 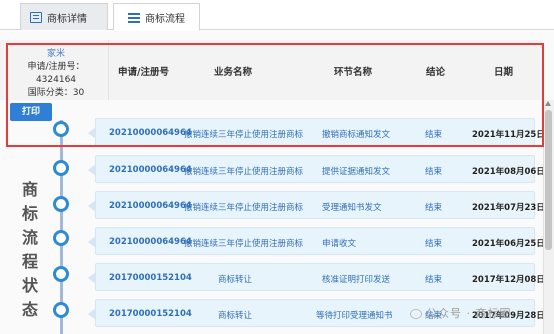 I want to click on tab-bar: 商标详情 商标流程, so click(x=277, y=15).